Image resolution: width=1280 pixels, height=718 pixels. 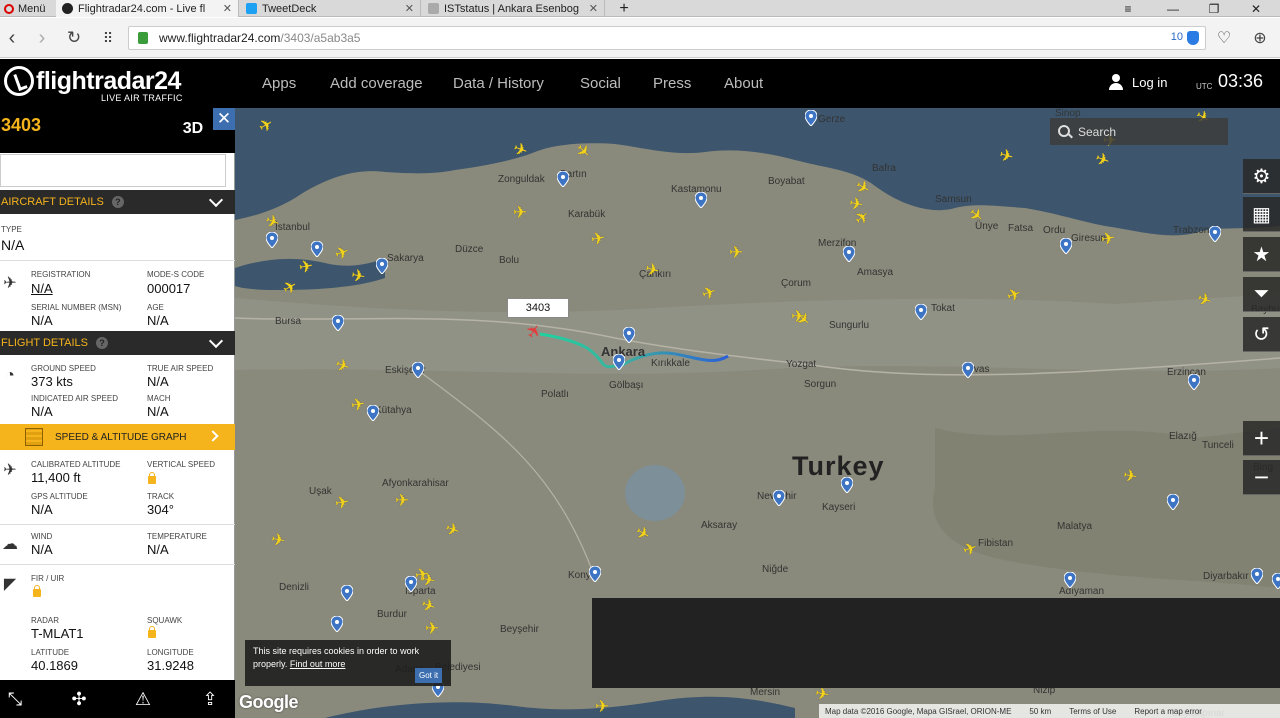 I want to click on speed-altitude-graph-button: Speed & altitude graph, so click(x=117, y=437).